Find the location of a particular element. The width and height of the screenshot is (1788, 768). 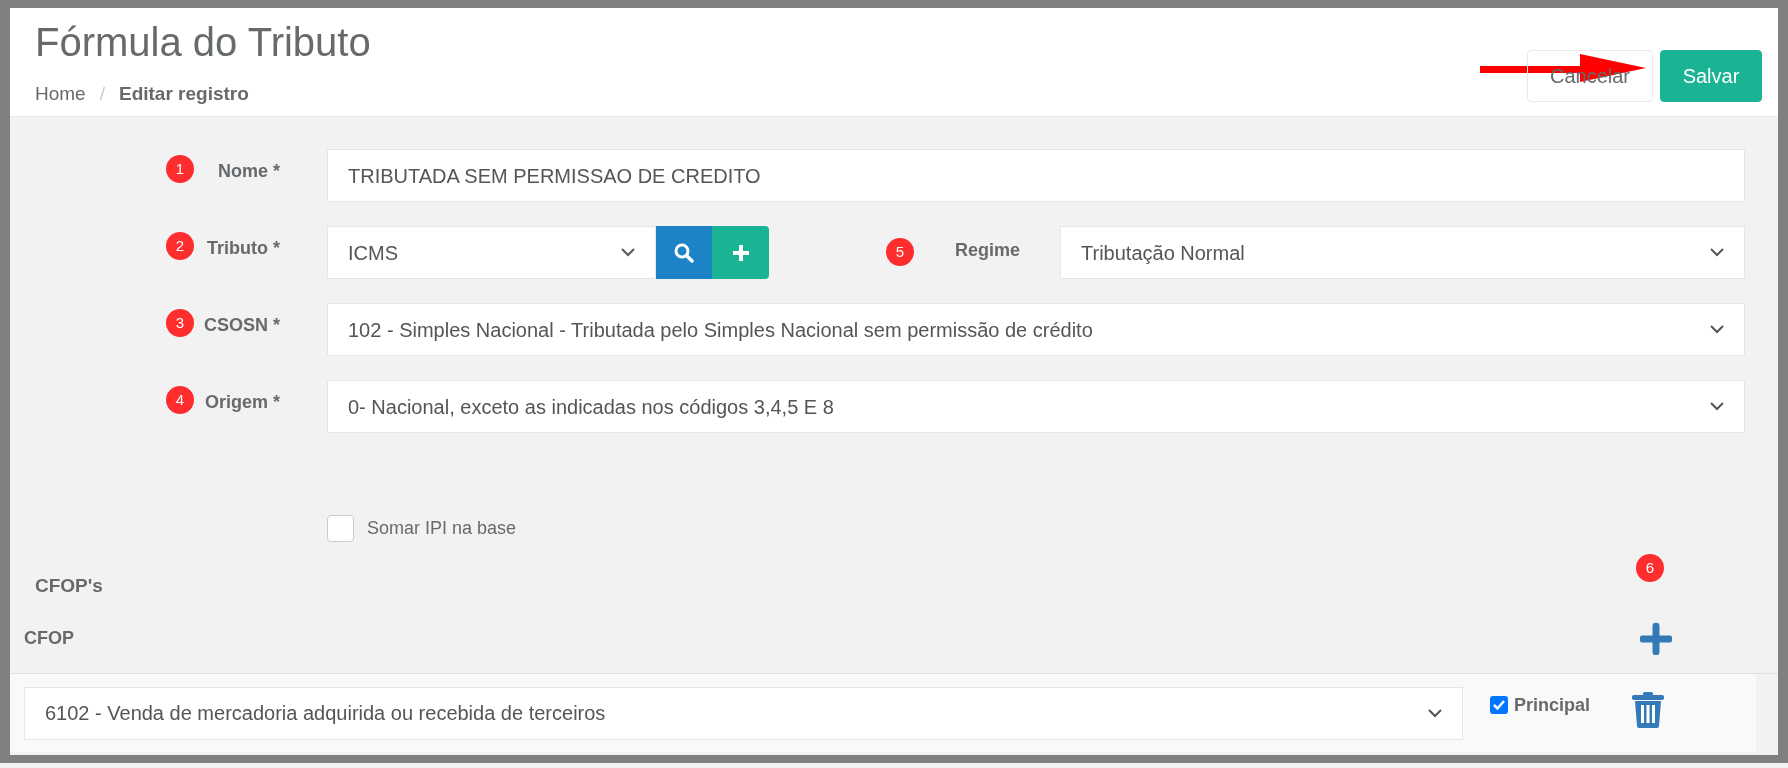

select-field: ICMS is located at coordinates (491, 252).